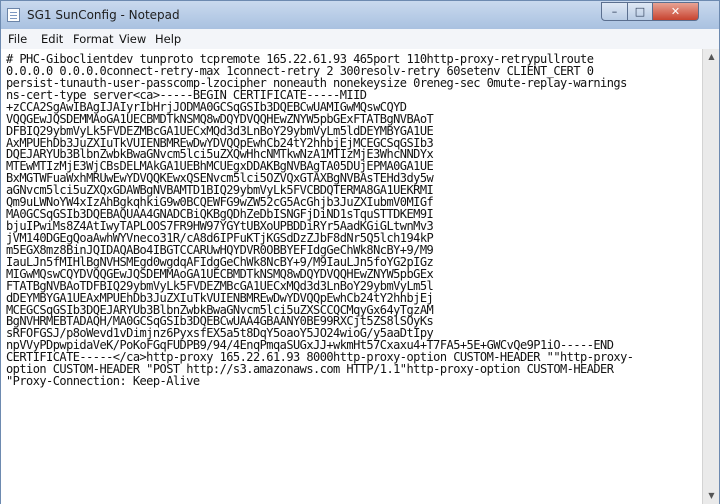 The height and width of the screenshot is (504, 720). What do you see at coordinates (360, 39) in the screenshot?
I see `menu-bar: File Edit Format View Help` at bounding box center [360, 39].